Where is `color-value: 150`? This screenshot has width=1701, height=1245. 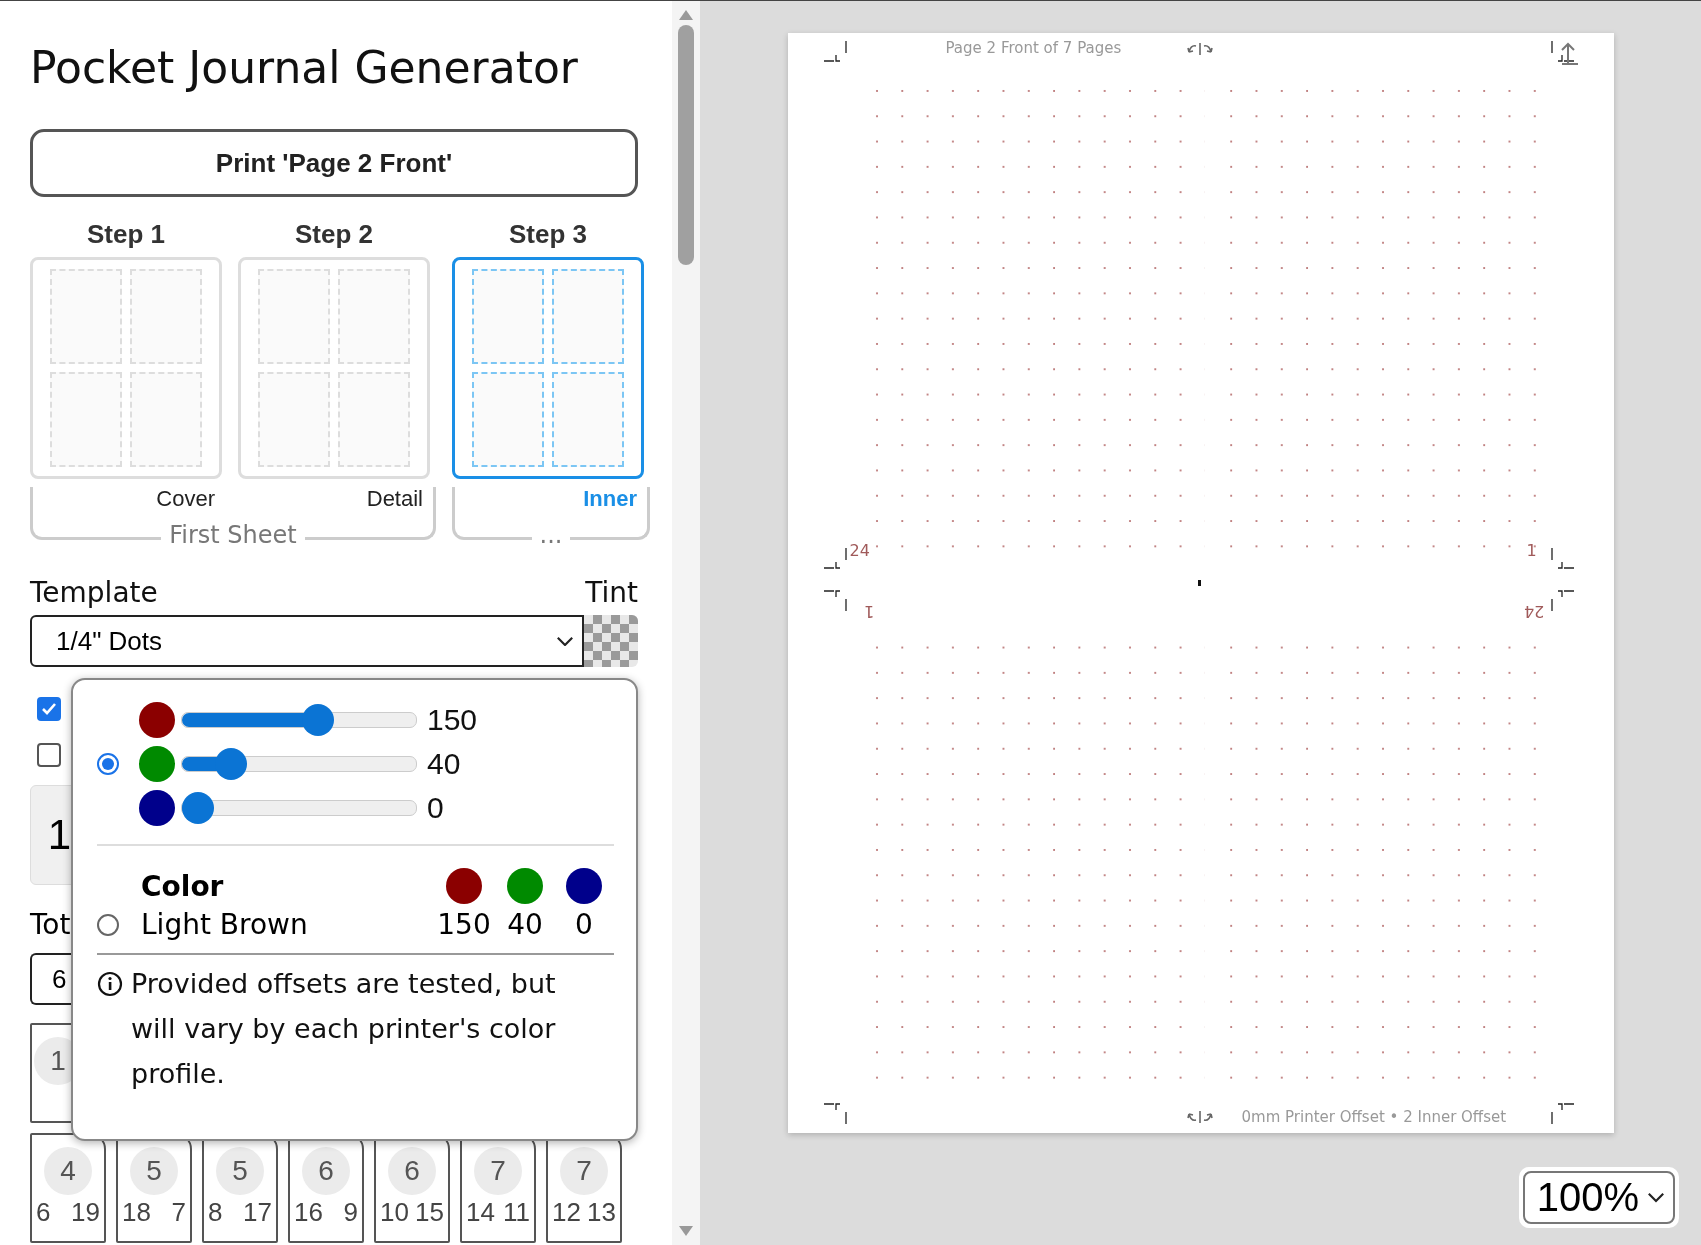 color-value: 150 is located at coordinates (464, 924).